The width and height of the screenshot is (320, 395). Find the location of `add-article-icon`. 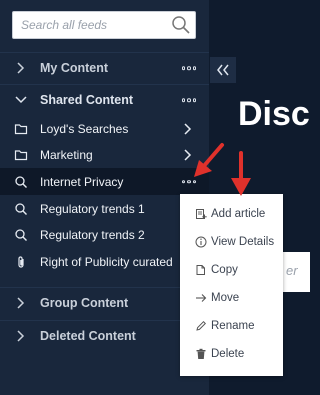

add-article-icon is located at coordinates (201, 214).